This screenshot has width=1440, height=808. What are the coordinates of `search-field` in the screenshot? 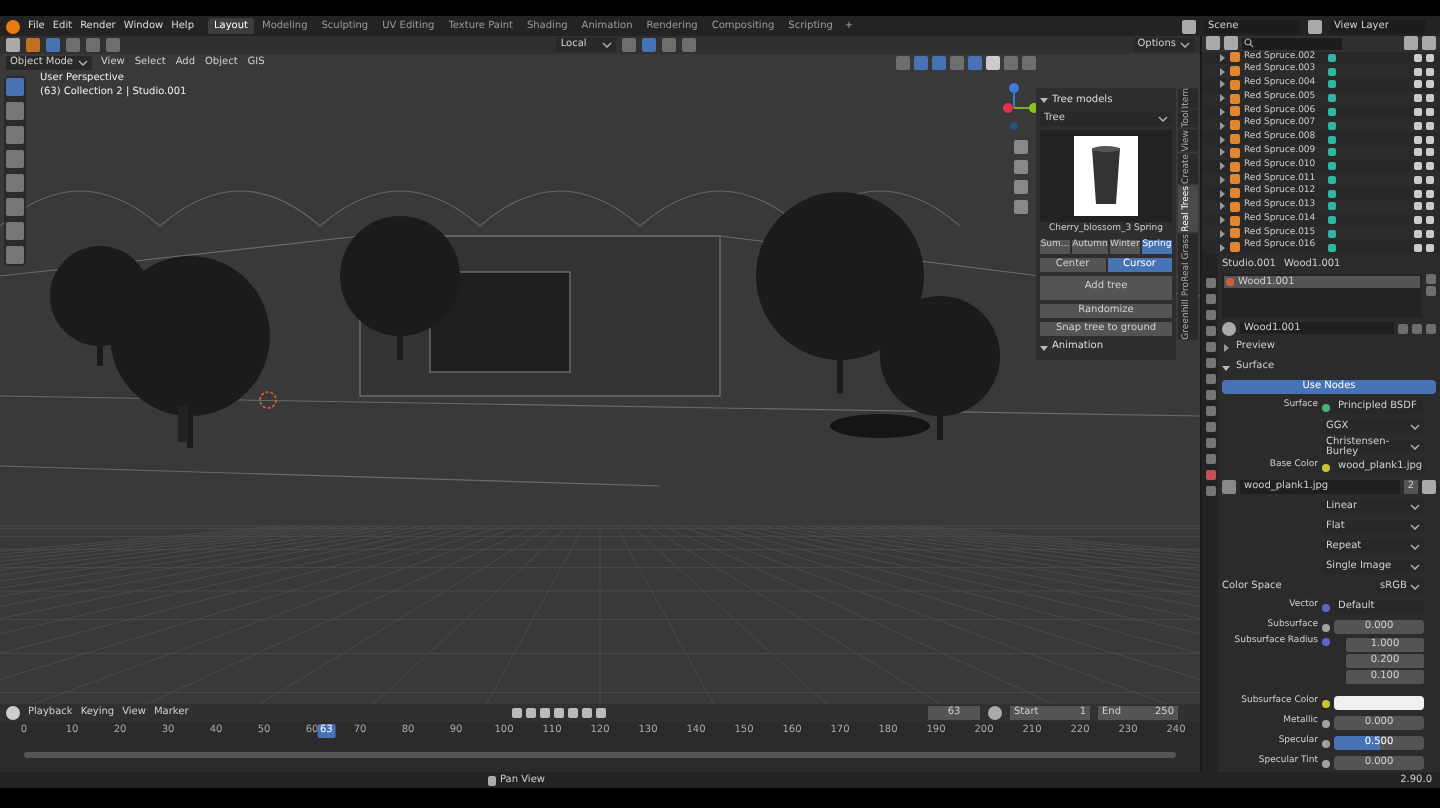 It's located at (1292, 43).